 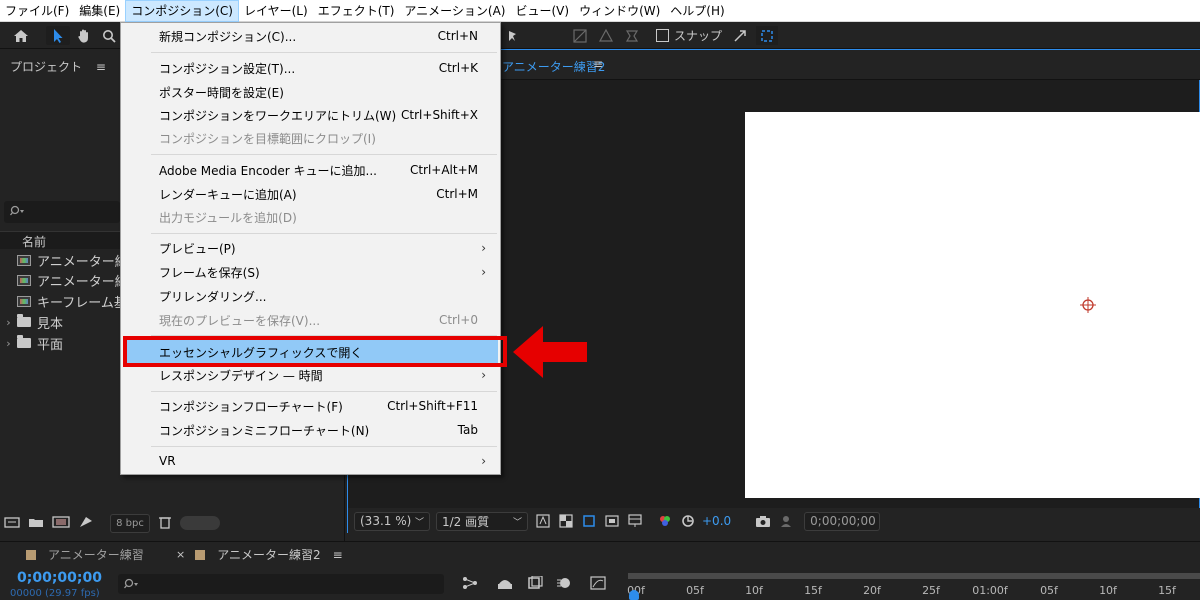 What do you see at coordinates (84, 35) in the screenshot?
I see `hand-tool-icon` at bounding box center [84, 35].